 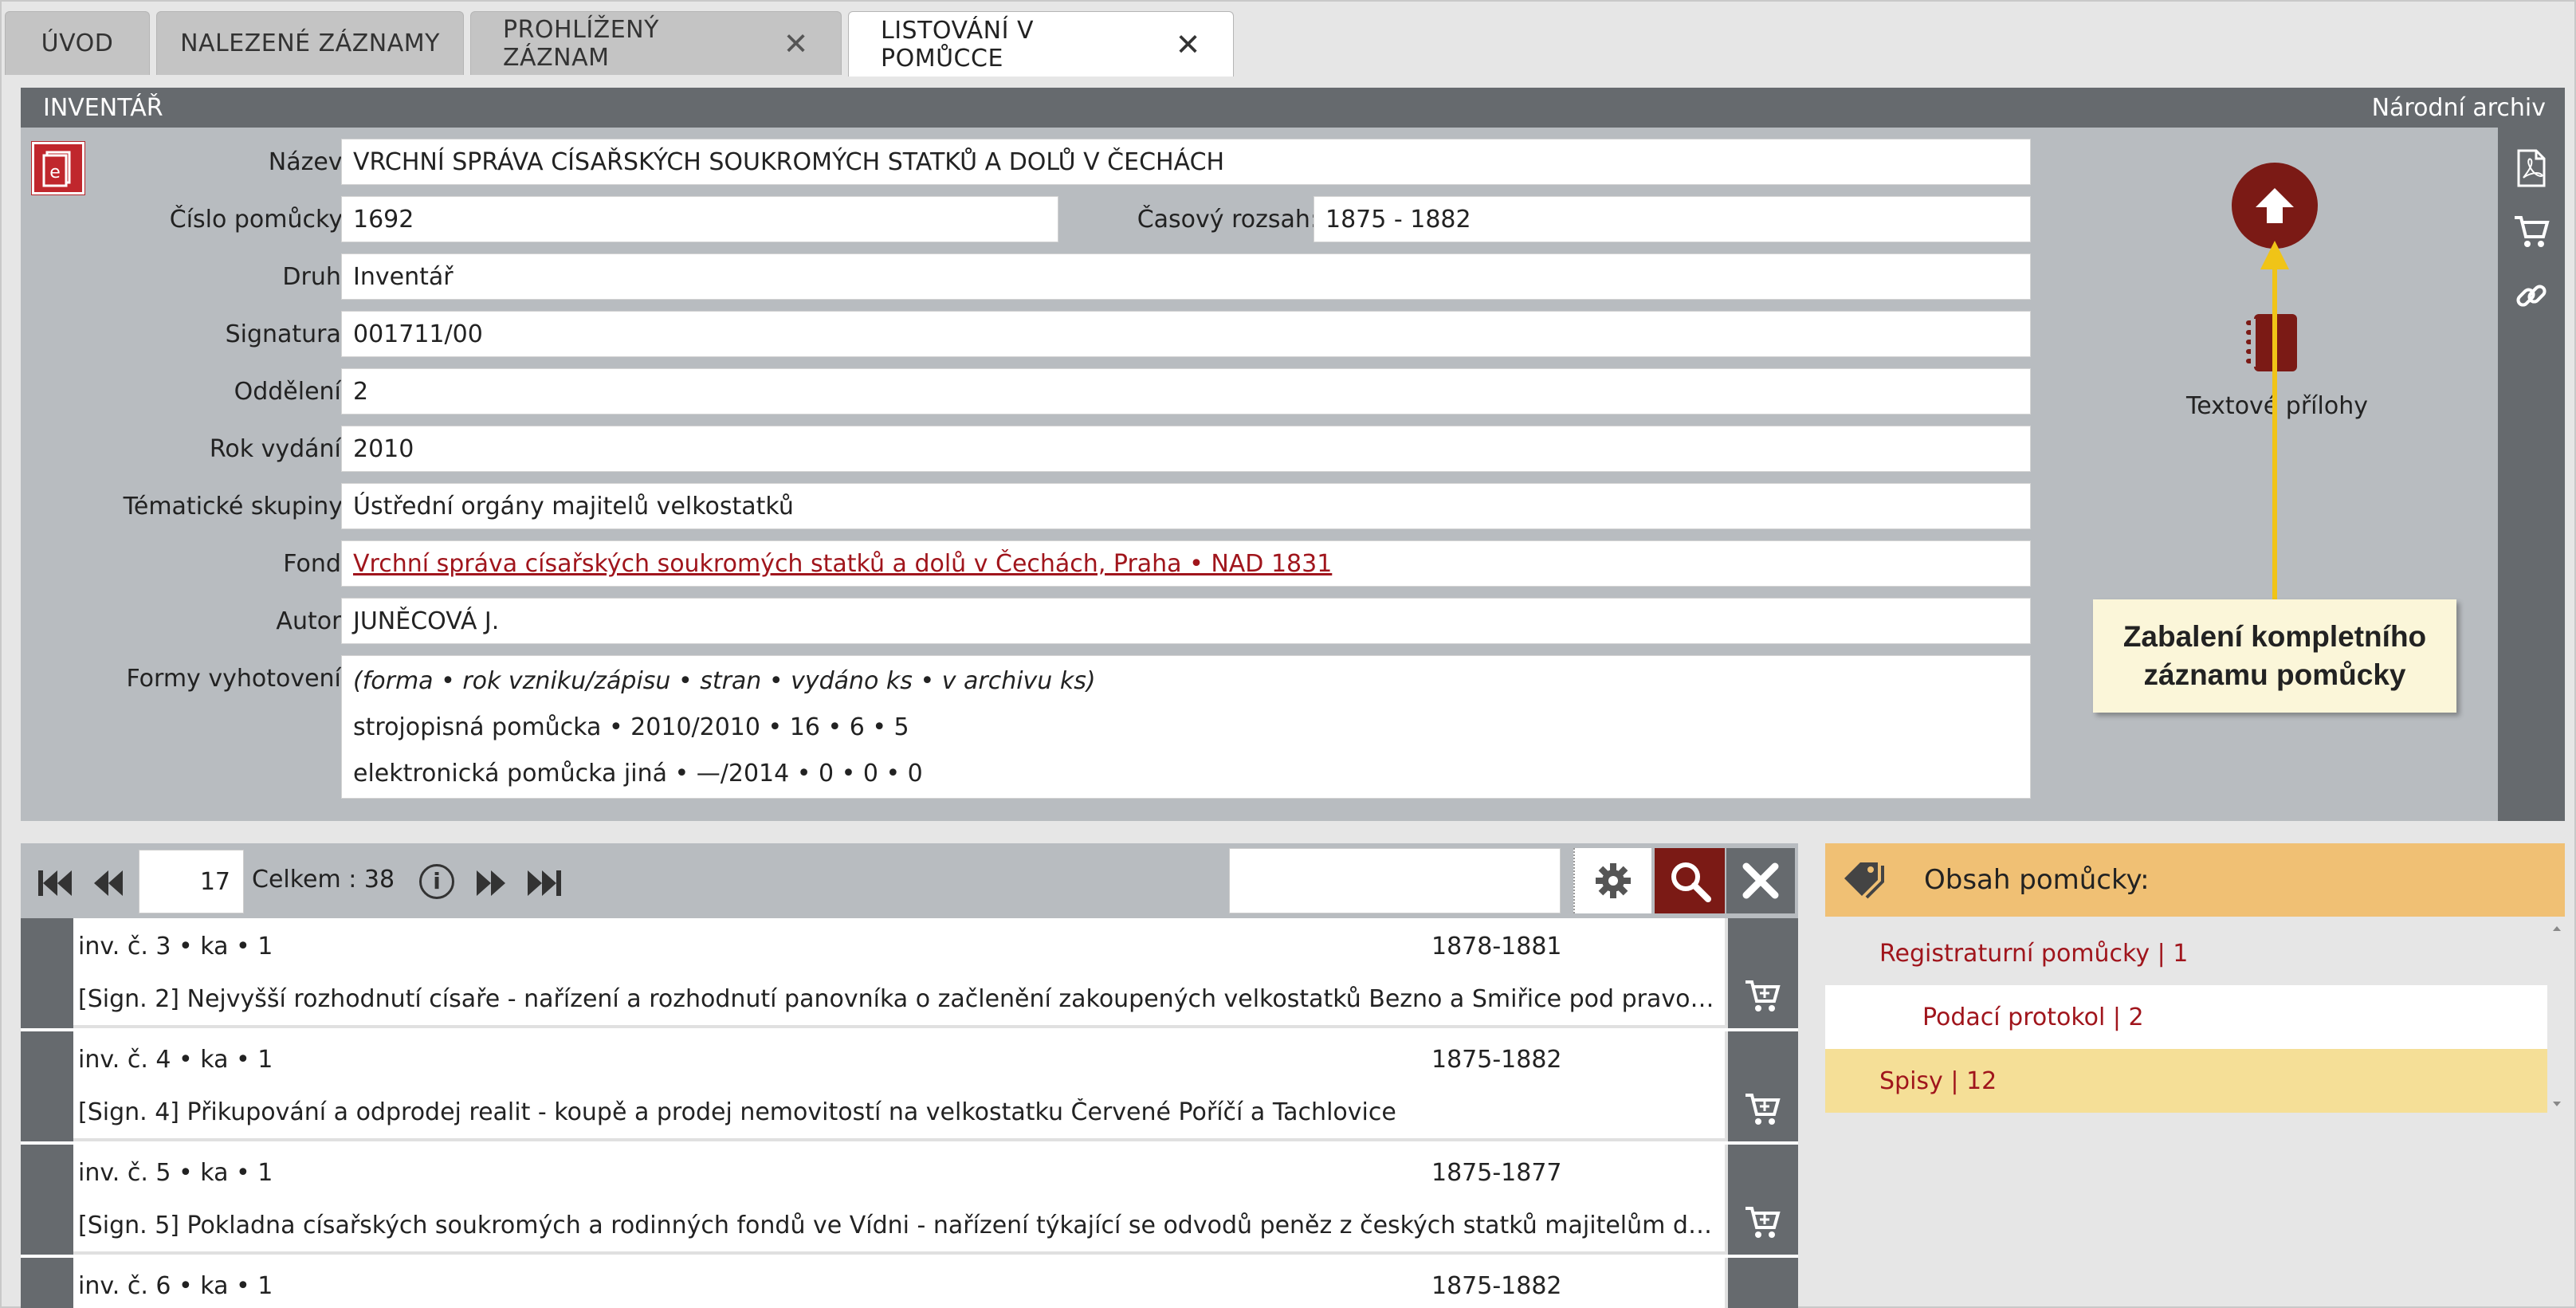 What do you see at coordinates (1186, 449) in the screenshot?
I see `rok-value: 2010` at bounding box center [1186, 449].